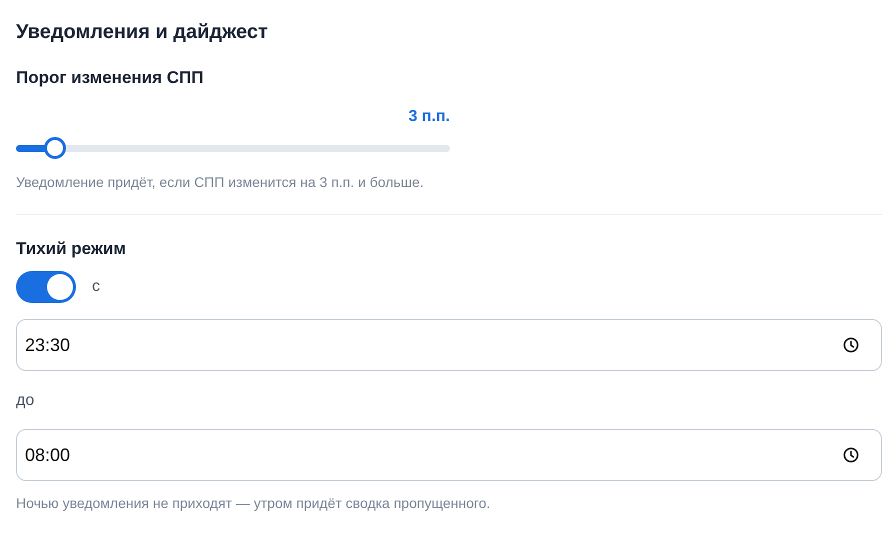  I want to click on from-label: с, so click(96, 287).